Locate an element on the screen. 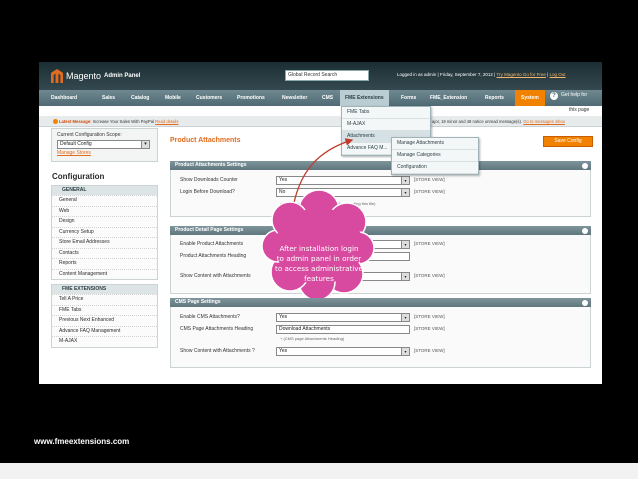 The height and width of the screenshot is (479, 638). callout-line: After installation login is located at coordinates (319, 248).